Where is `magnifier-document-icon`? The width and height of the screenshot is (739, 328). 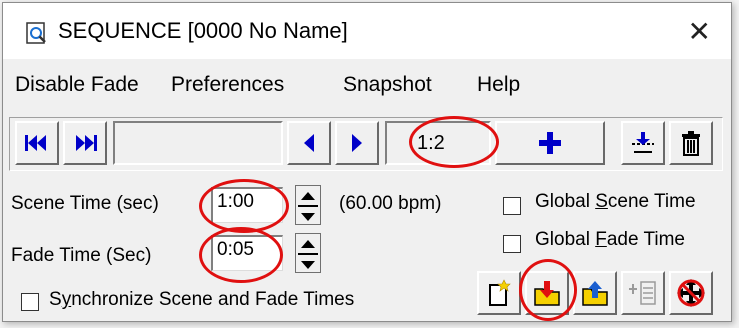
magnifier-document-icon is located at coordinates (36, 33).